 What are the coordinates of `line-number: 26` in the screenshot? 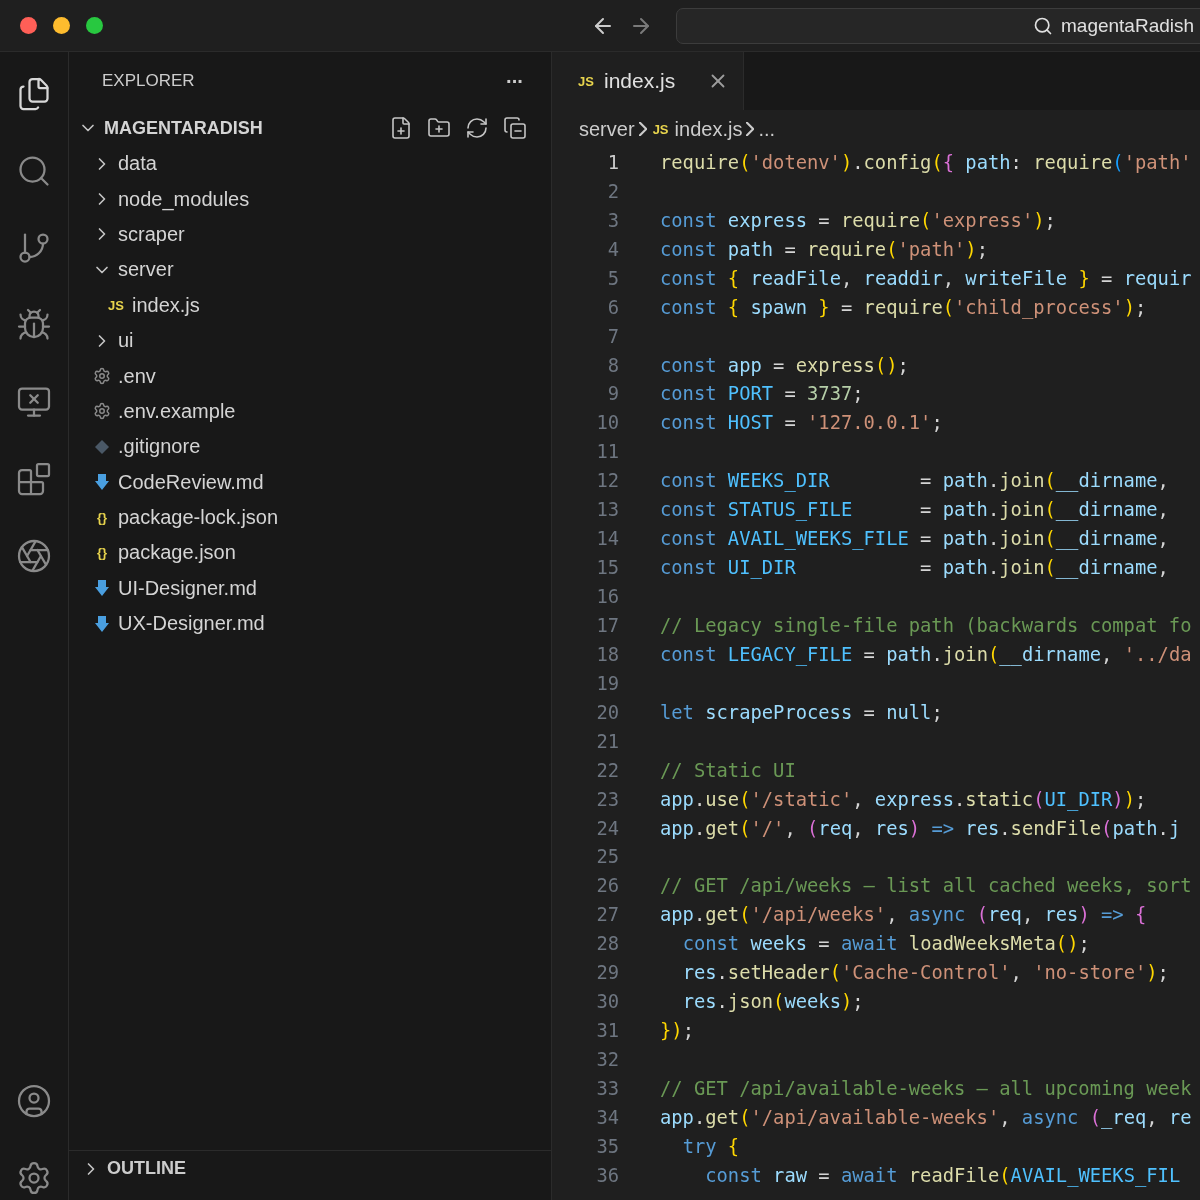 It's located at (607, 886).